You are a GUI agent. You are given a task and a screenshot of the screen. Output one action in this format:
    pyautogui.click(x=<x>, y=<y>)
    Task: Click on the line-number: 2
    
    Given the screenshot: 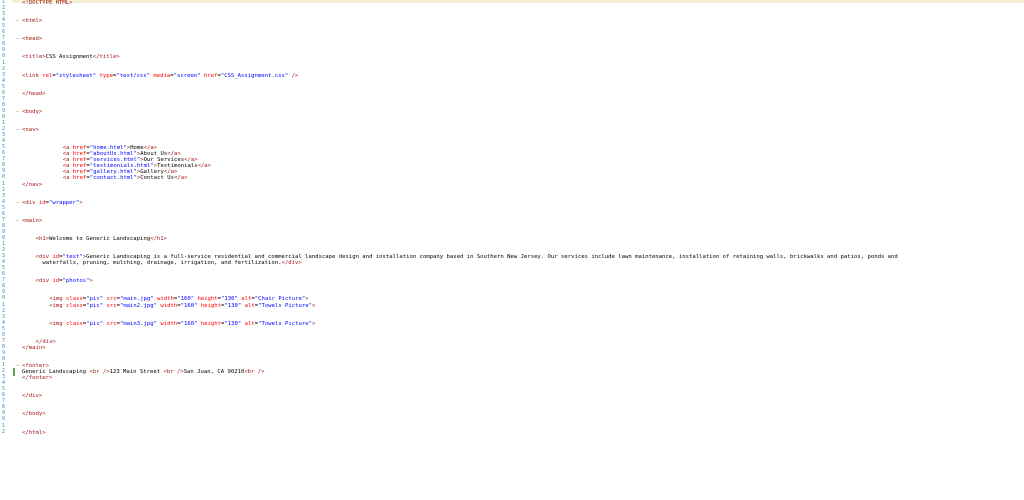 What is the action you would take?
    pyautogui.click(x=4, y=431)
    